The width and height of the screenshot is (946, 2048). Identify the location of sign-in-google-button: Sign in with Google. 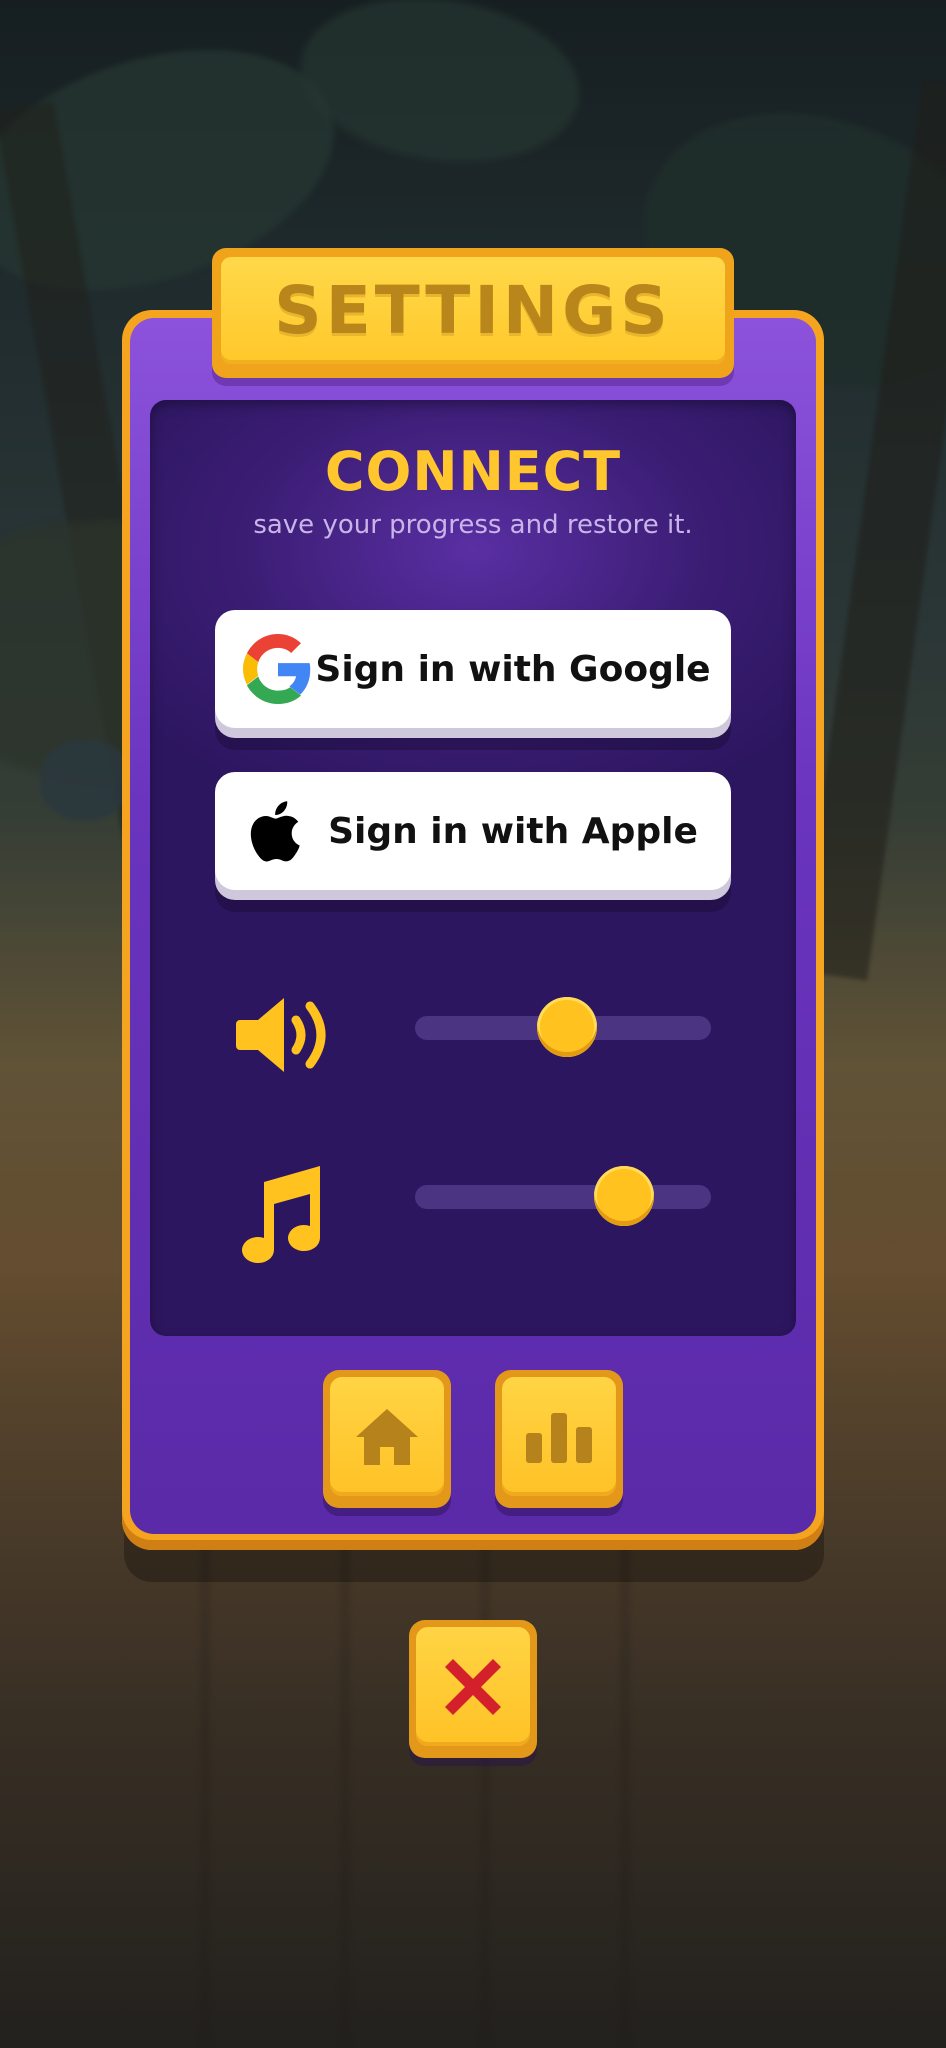
(473, 669).